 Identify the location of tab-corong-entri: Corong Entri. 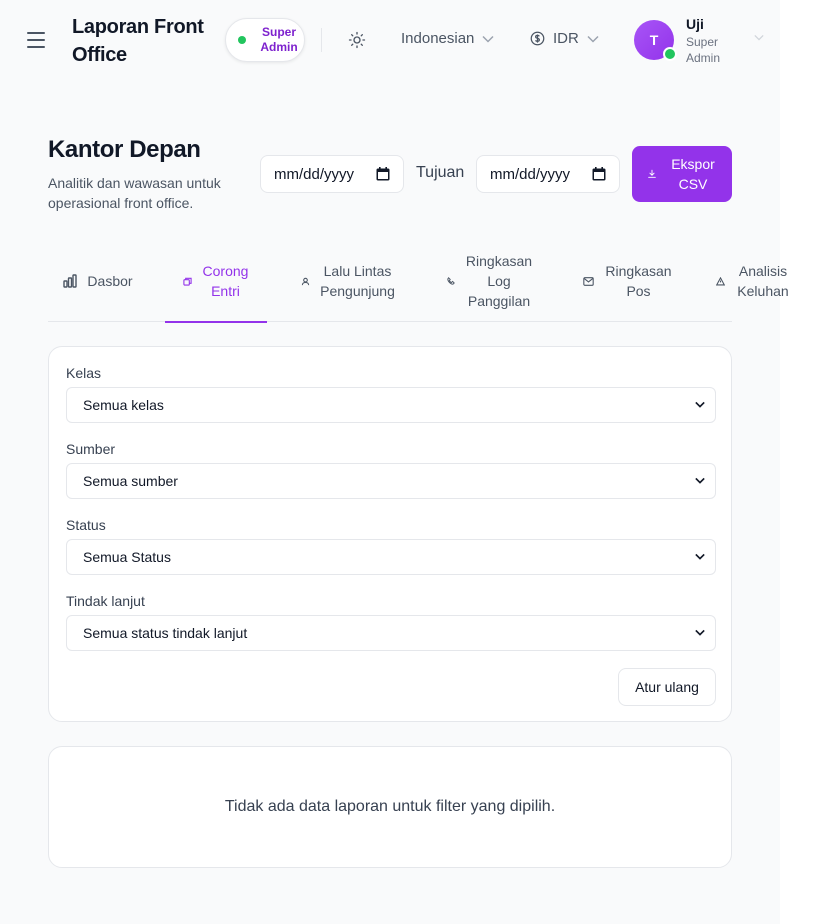
(216, 281).